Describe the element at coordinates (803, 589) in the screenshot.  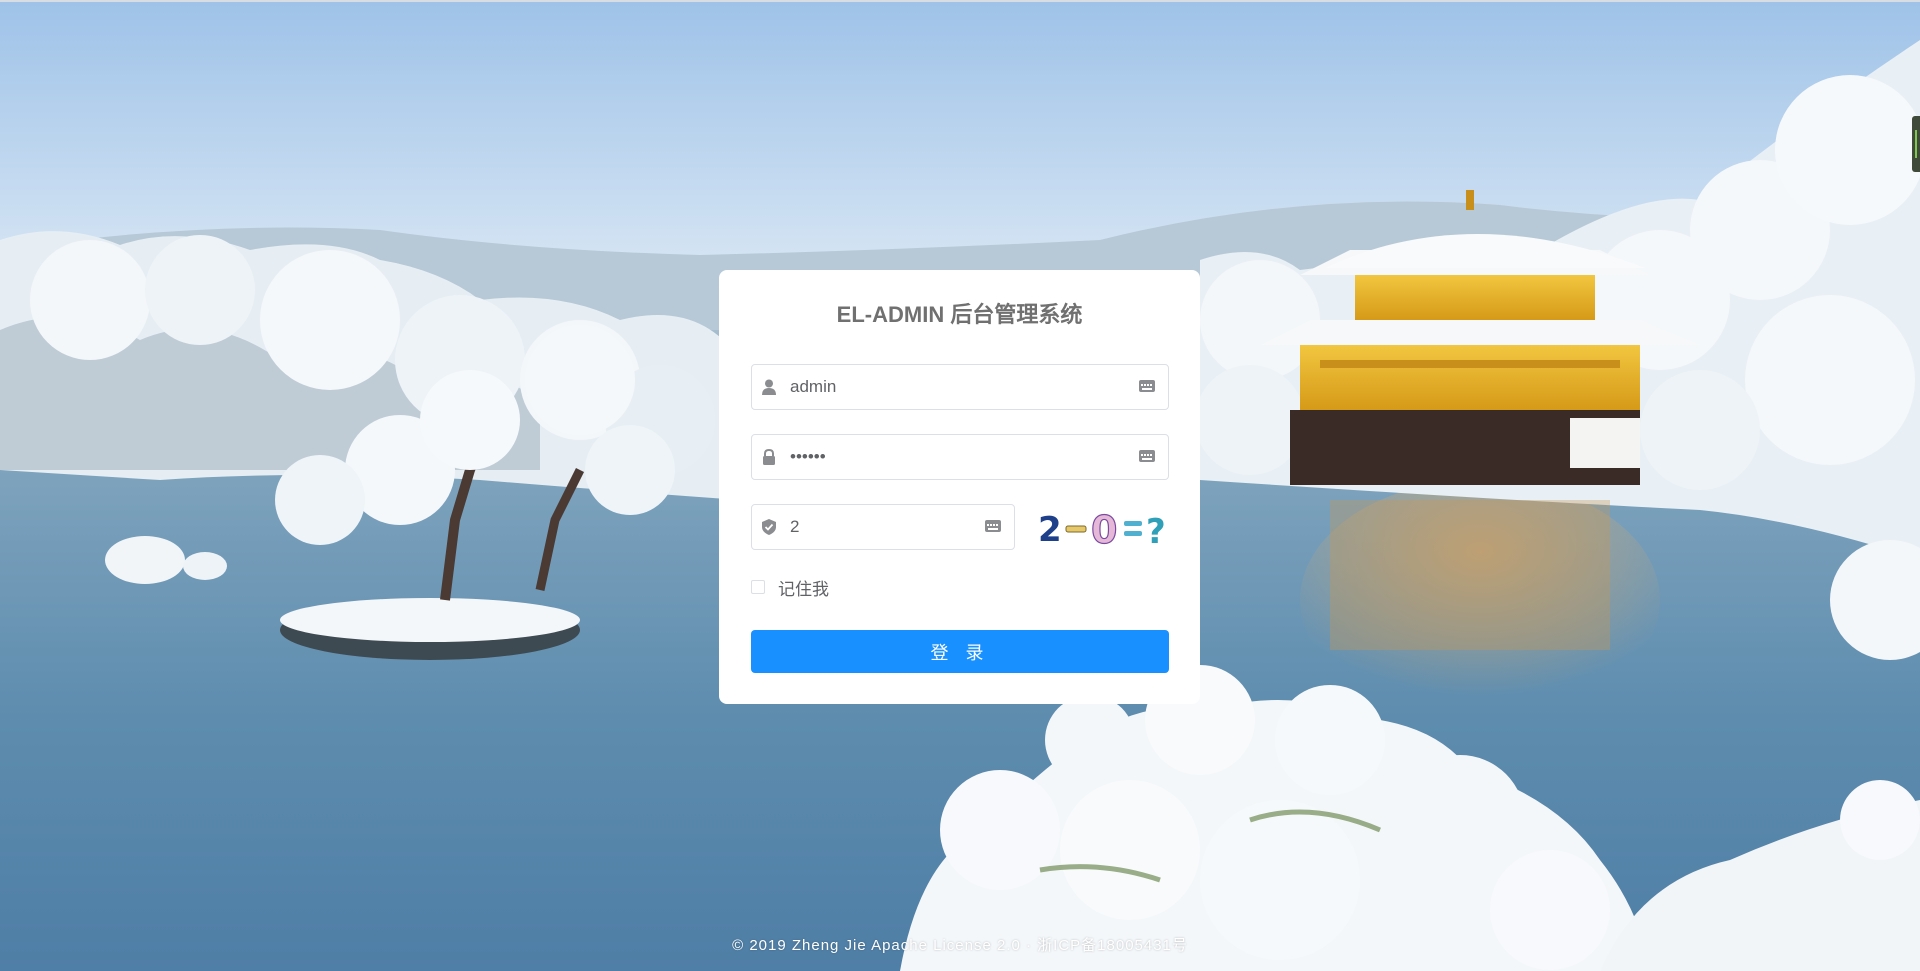
I see `remember-me-label: 记住我` at that location.